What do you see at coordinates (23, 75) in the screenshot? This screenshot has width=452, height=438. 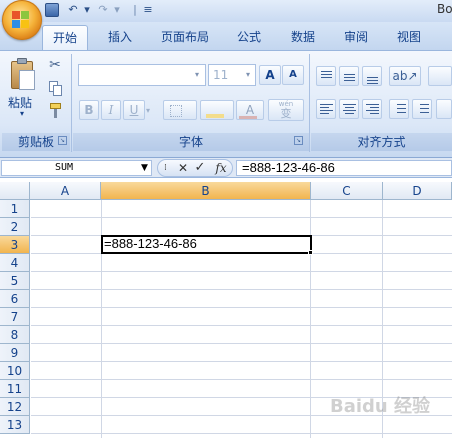 I see `paste-icon` at bounding box center [23, 75].